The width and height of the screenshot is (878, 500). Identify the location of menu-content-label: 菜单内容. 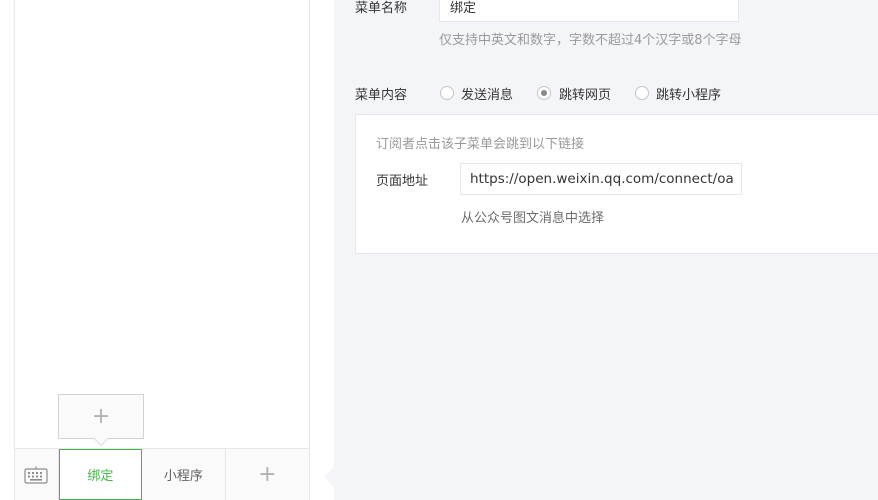
(381, 95).